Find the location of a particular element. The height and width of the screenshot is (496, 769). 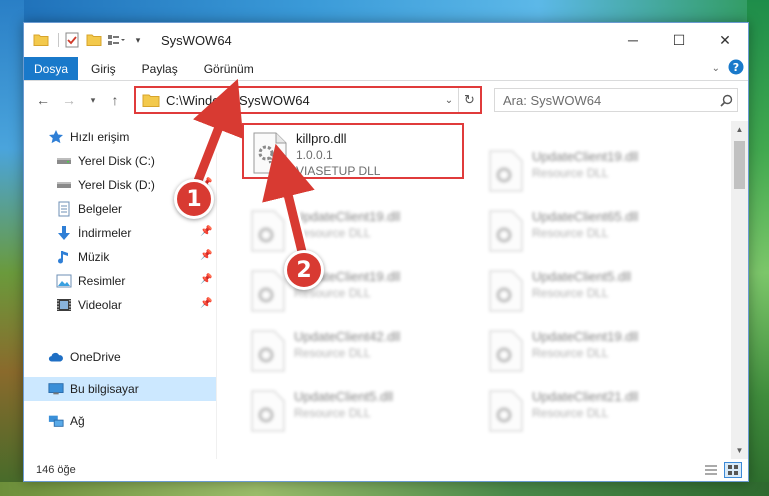

up-button: ↑ is located at coordinates (115, 100).